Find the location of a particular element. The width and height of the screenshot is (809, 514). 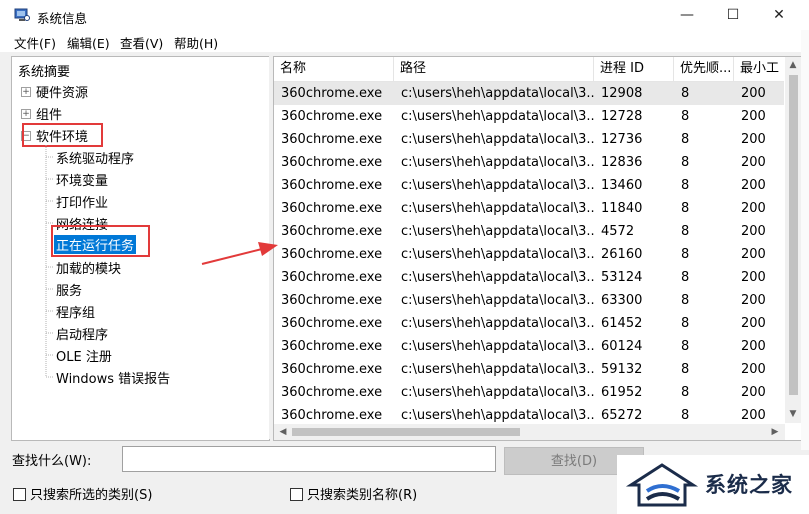

checkbox-search-selected-category: 只搜索所选的类别(S) is located at coordinates (82, 493).